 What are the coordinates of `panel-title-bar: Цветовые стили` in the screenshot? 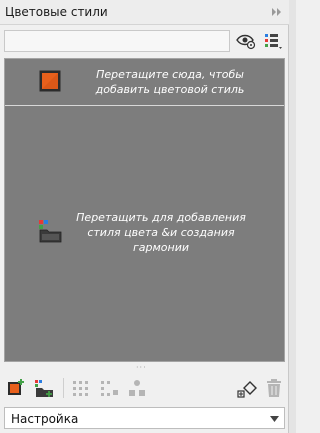 It's located at (144, 12).